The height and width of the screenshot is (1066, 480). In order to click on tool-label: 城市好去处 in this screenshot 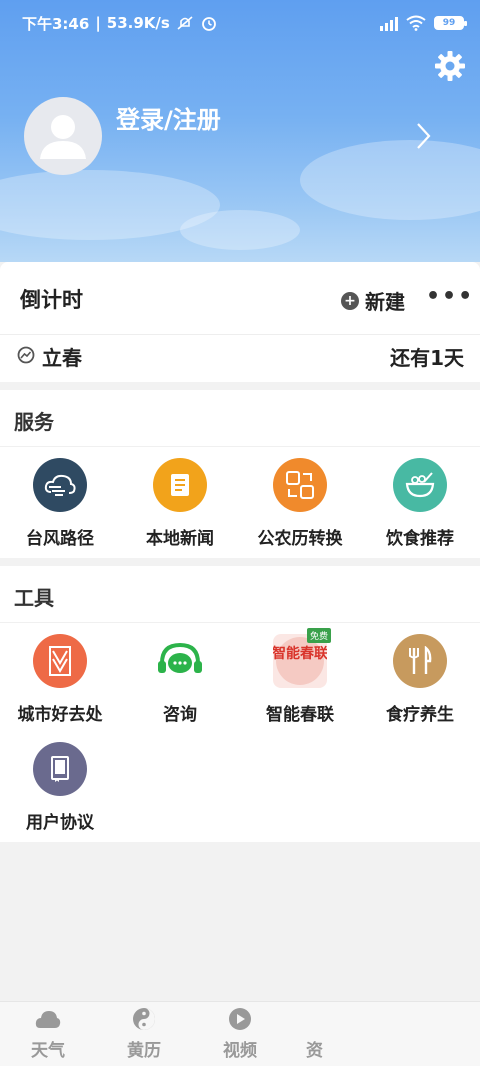, I will do `click(60, 715)`.